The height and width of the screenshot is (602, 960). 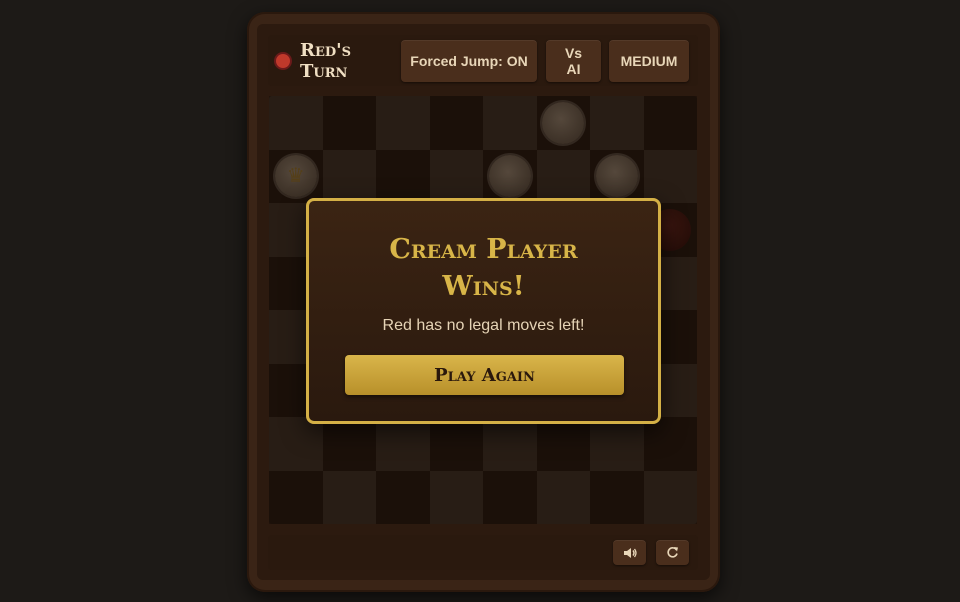 What do you see at coordinates (483, 268) in the screenshot?
I see `winner-title: Cream Player Wins!` at bounding box center [483, 268].